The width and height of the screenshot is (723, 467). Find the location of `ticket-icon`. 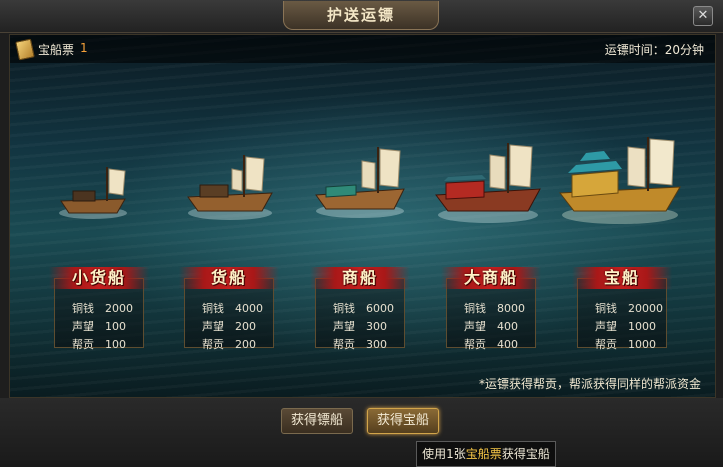

ticket-icon is located at coordinates (25, 49).